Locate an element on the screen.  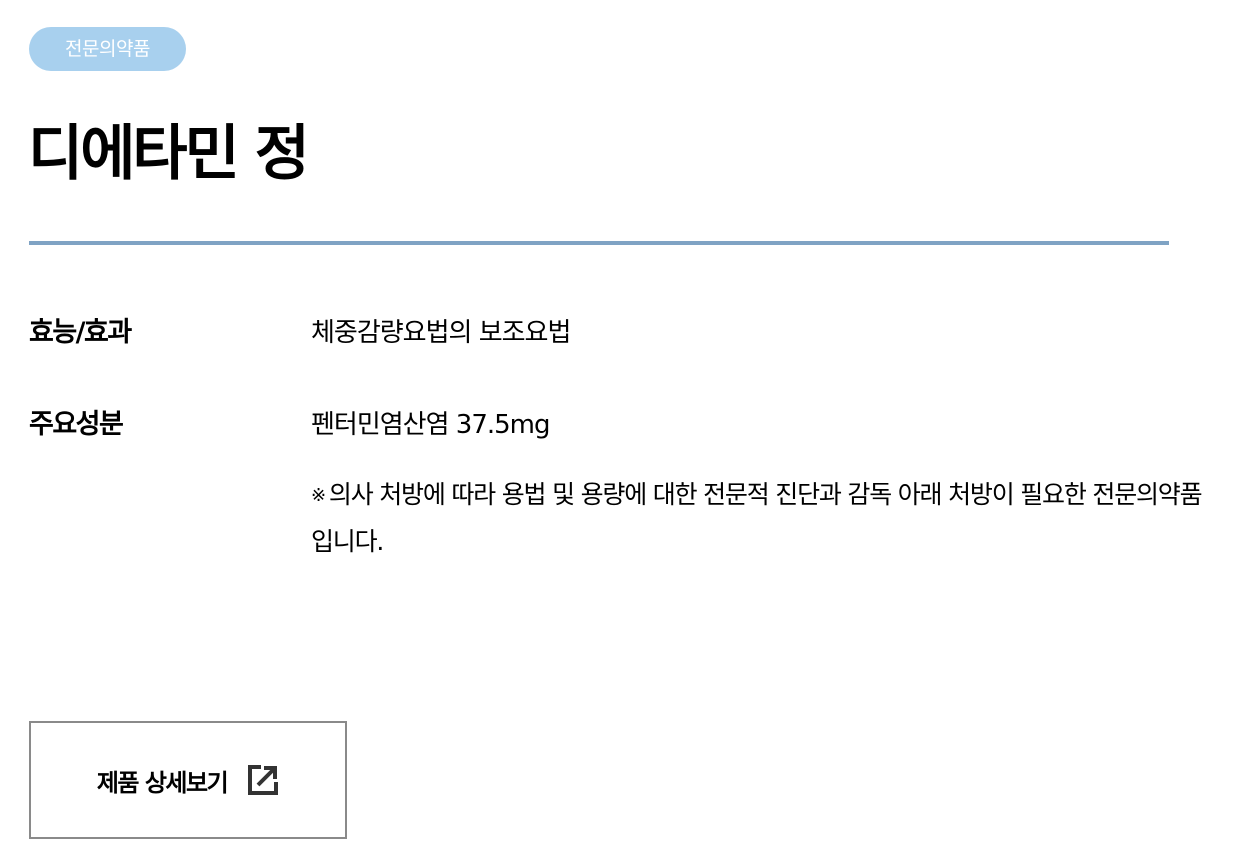
ingredient-value: 펜터민염산염 37.5mg is located at coordinates (431, 425).